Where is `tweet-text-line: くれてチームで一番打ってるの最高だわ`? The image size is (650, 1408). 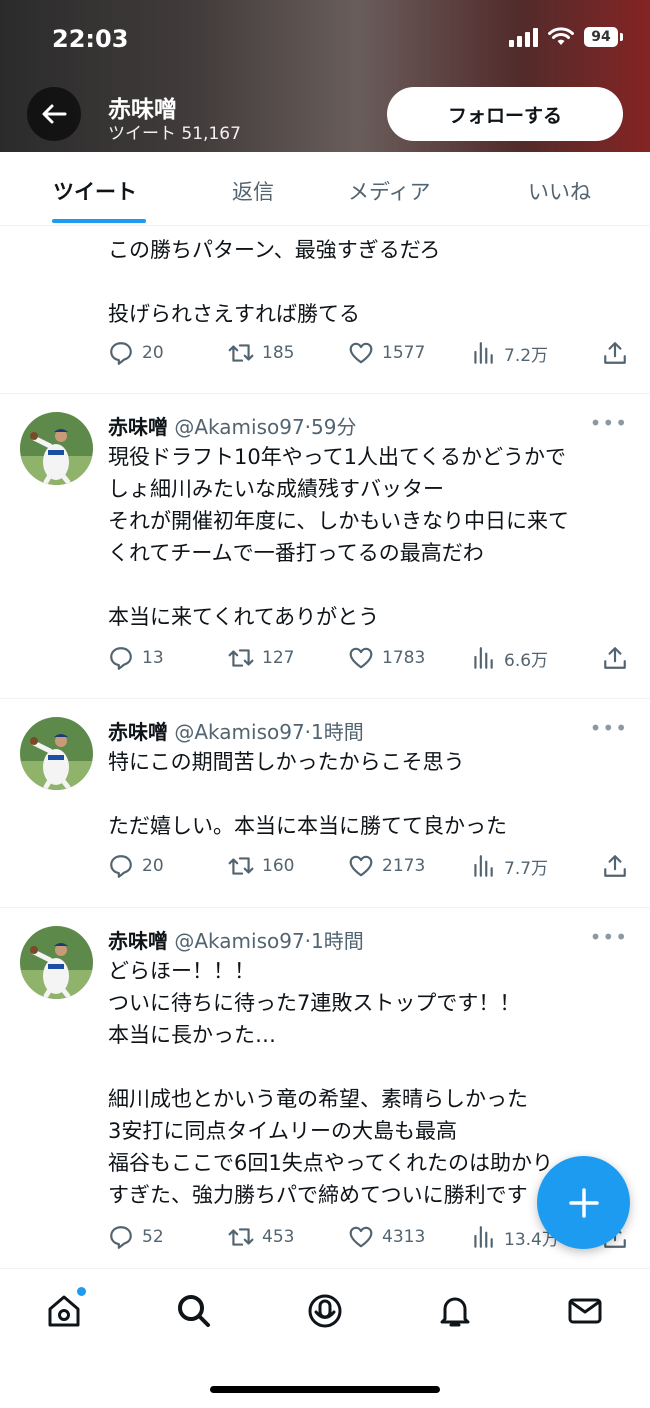 tweet-text-line: くれてチームで一番打ってるの最高だわ is located at coordinates (296, 553).